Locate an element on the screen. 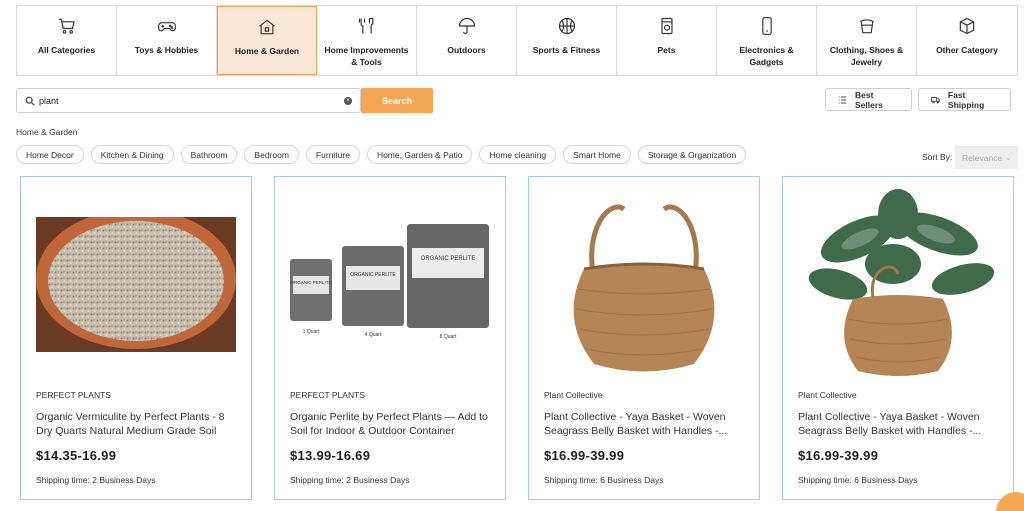  chip-home-decor: Home Decor is located at coordinates (50, 154).